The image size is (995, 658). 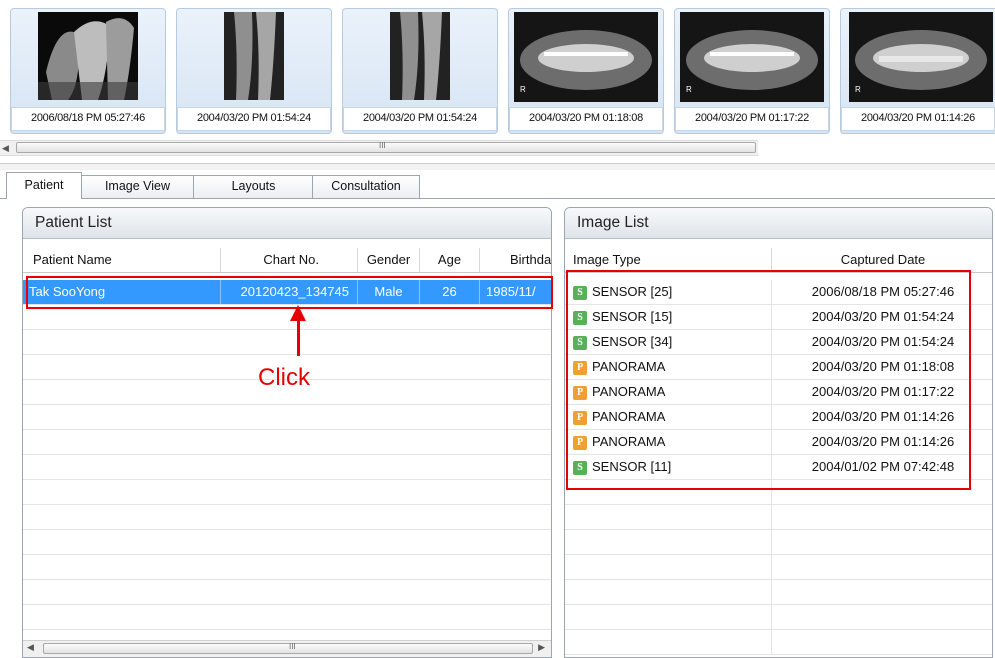 What do you see at coordinates (918, 119) in the screenshot?
I see `thumbnail-caption: 2004/03/20 PM 01:14:26` at bounding box center [918, 119].